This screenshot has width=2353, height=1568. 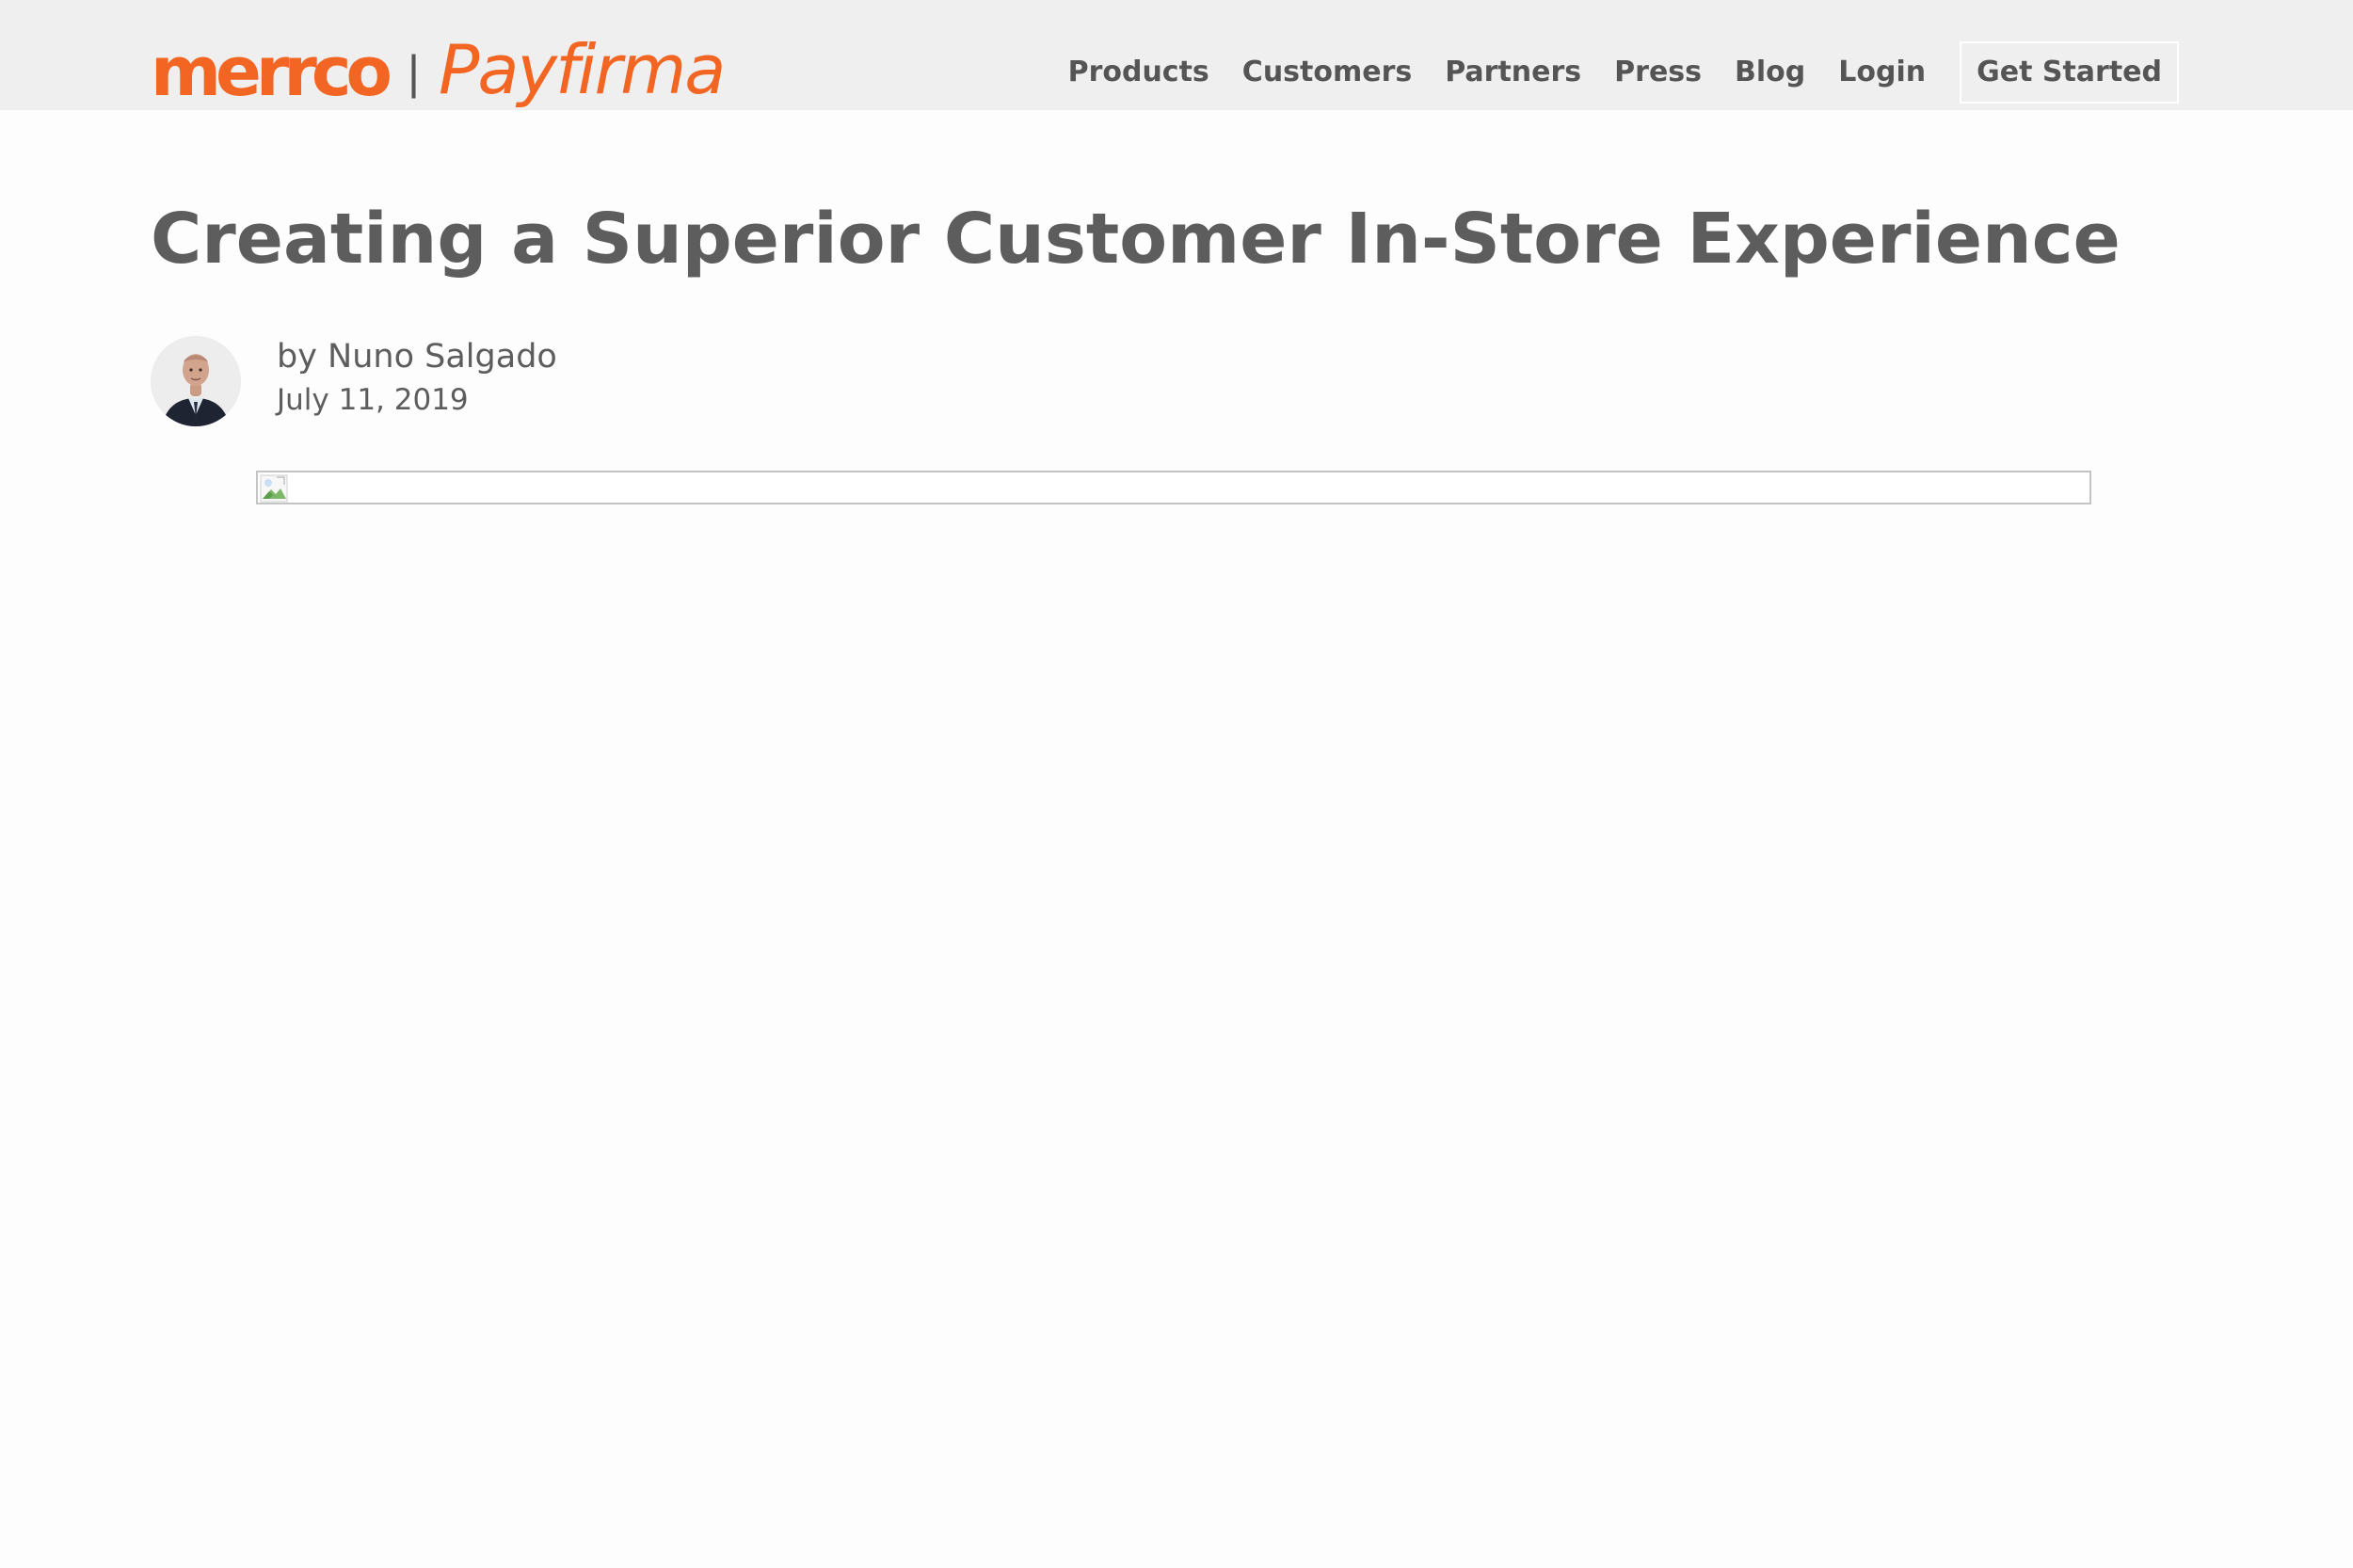 What do you see at coordinates (1138, 72) in the screenshot?
I see `nav-products: Products` at bounding box center [1138, 72].